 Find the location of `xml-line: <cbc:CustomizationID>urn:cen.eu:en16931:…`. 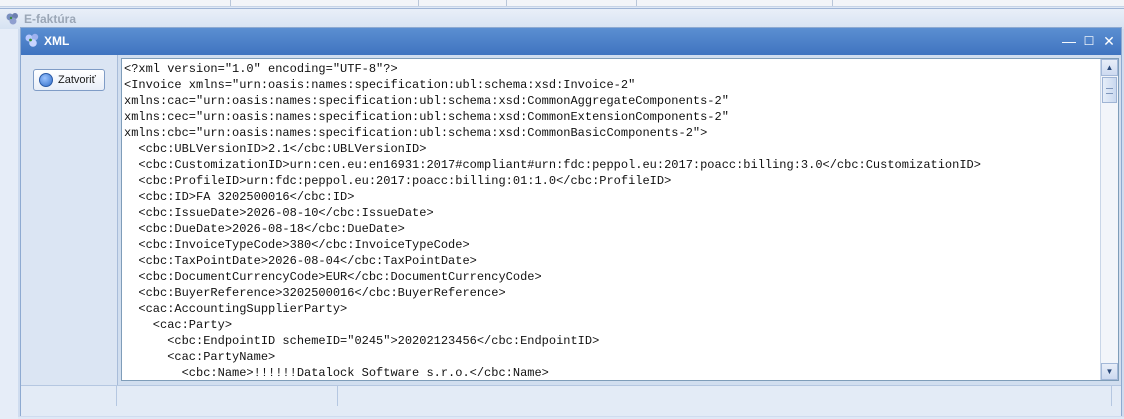

xml-line: <cbc:CustomizationID>urn:cen.eu:en16931:… is located at coordinates (552, 165).